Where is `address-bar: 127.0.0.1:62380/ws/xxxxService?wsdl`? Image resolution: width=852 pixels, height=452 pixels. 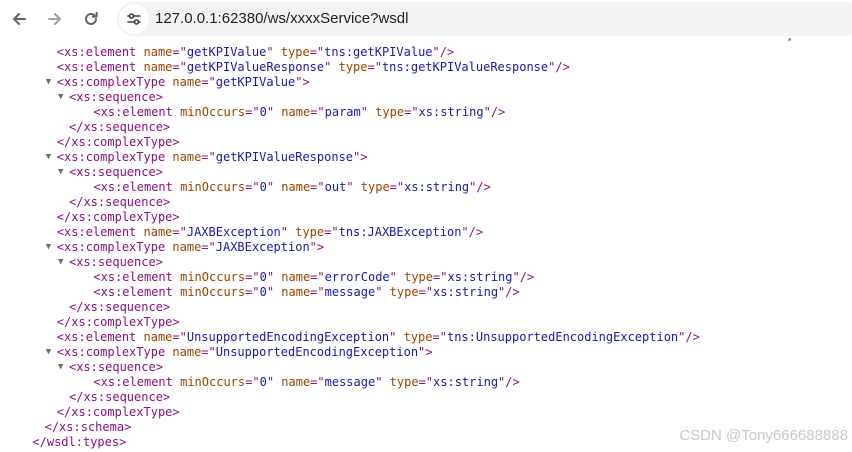
address-bar: 127.0.0.1:62380/ws/xxxxService?wsdl is located at coordinates (484, 19).